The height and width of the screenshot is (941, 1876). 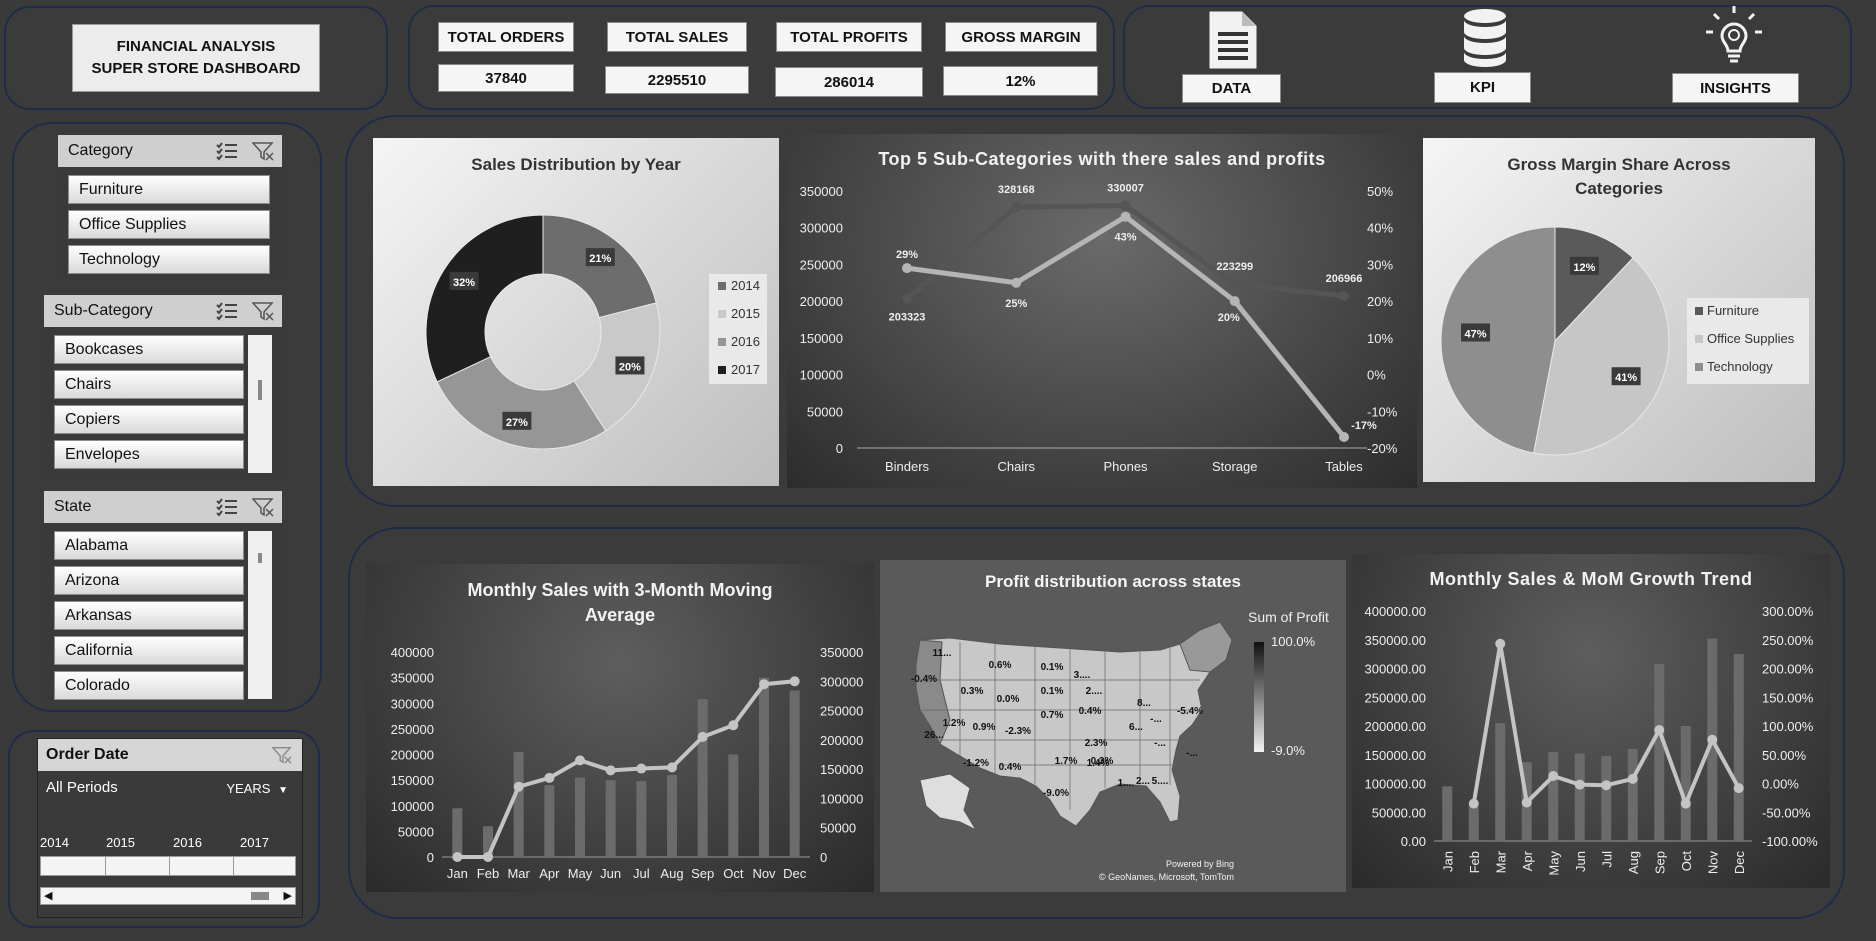 I want to click on legend-swatch-2014, so click(x=722, y=286).